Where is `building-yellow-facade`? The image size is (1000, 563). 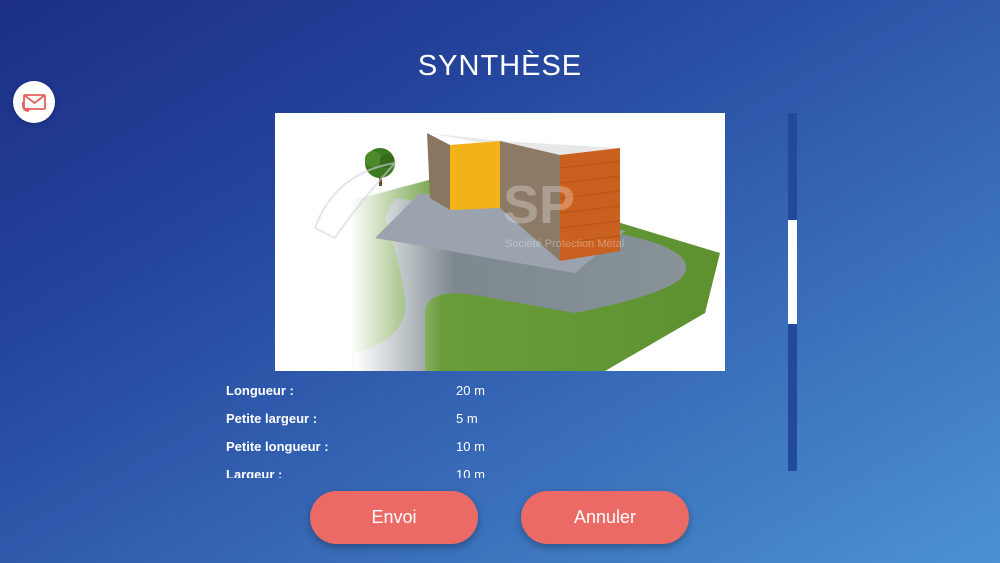 building-yellow-facade is located at coordinates (475, 175).